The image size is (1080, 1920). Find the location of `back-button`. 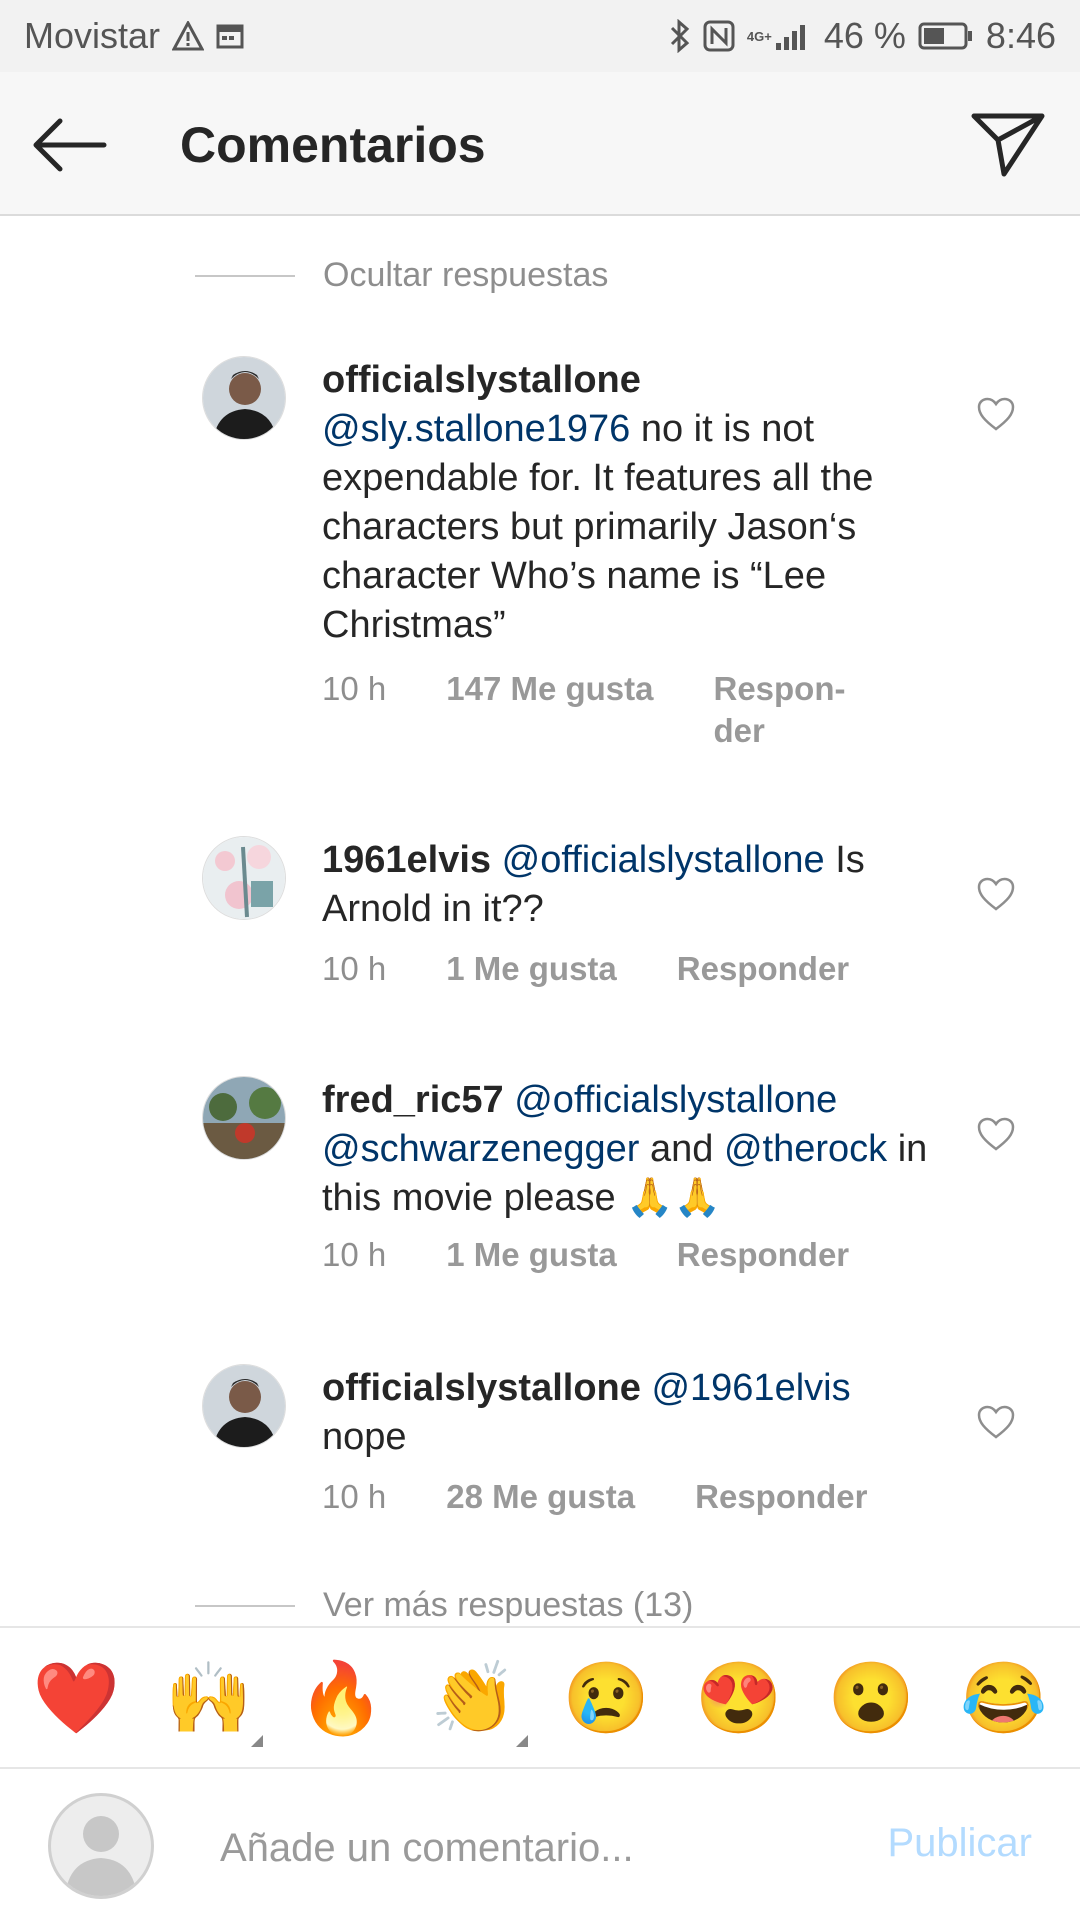

back-button is located at coordinates (70, 145).